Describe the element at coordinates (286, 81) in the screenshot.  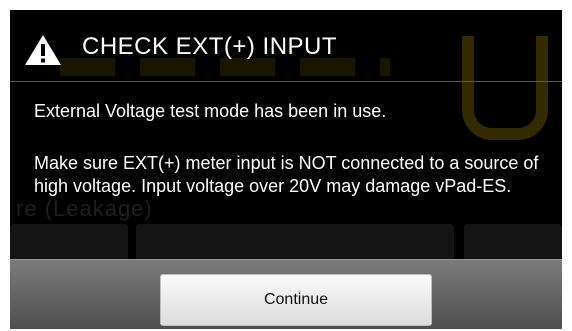
I see `title-divider` at that location.